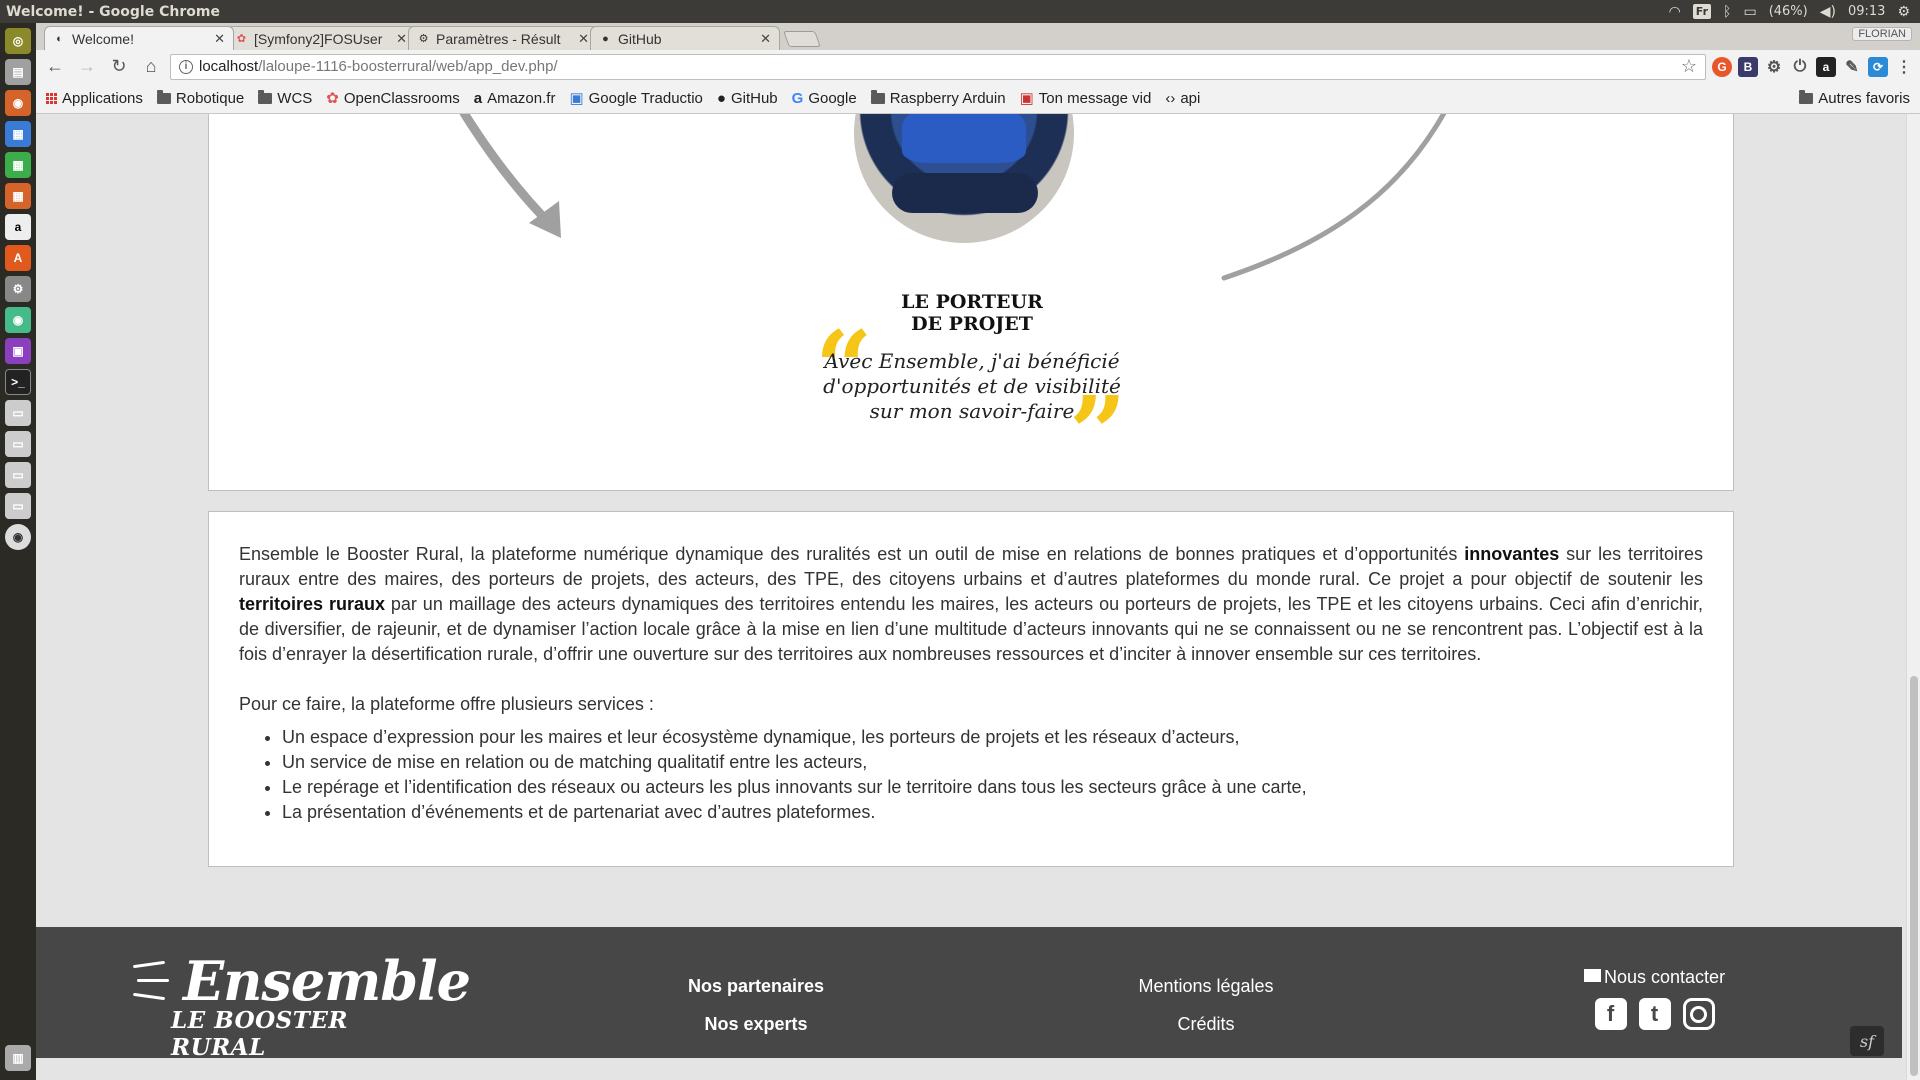 This screenshot has height=1080, width=1920. What do you see at coordinates (1914, 876) in the screenshot?
I see `scroll-thumb` at bounding box center [1914, 876].